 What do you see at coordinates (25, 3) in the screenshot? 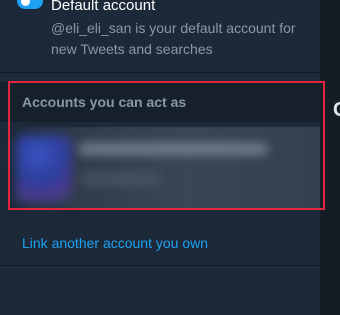
I see `toggle-knob` at bounding box center [25, 3].